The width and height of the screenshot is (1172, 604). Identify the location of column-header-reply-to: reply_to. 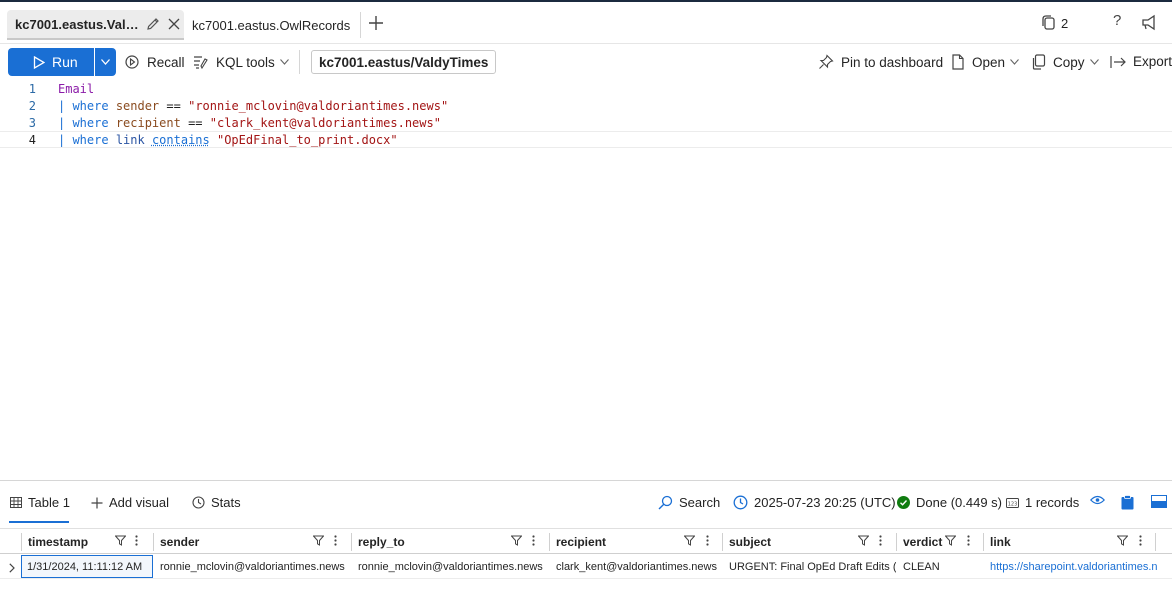
(450, 542).